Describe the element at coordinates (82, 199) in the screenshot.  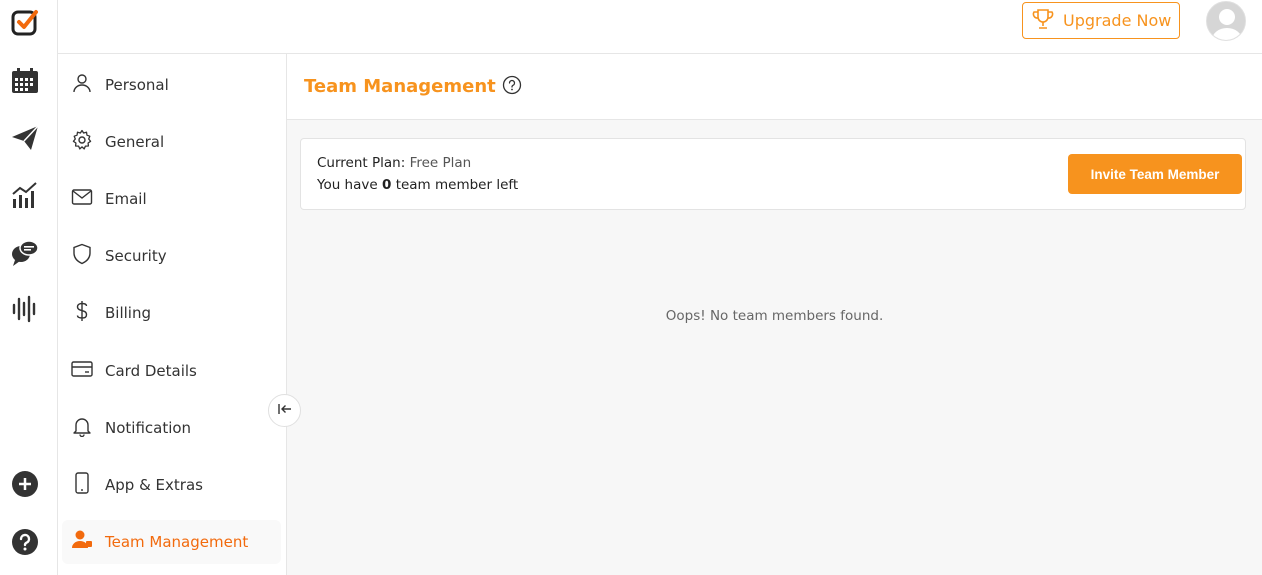
I see `mail-icon` at that location.